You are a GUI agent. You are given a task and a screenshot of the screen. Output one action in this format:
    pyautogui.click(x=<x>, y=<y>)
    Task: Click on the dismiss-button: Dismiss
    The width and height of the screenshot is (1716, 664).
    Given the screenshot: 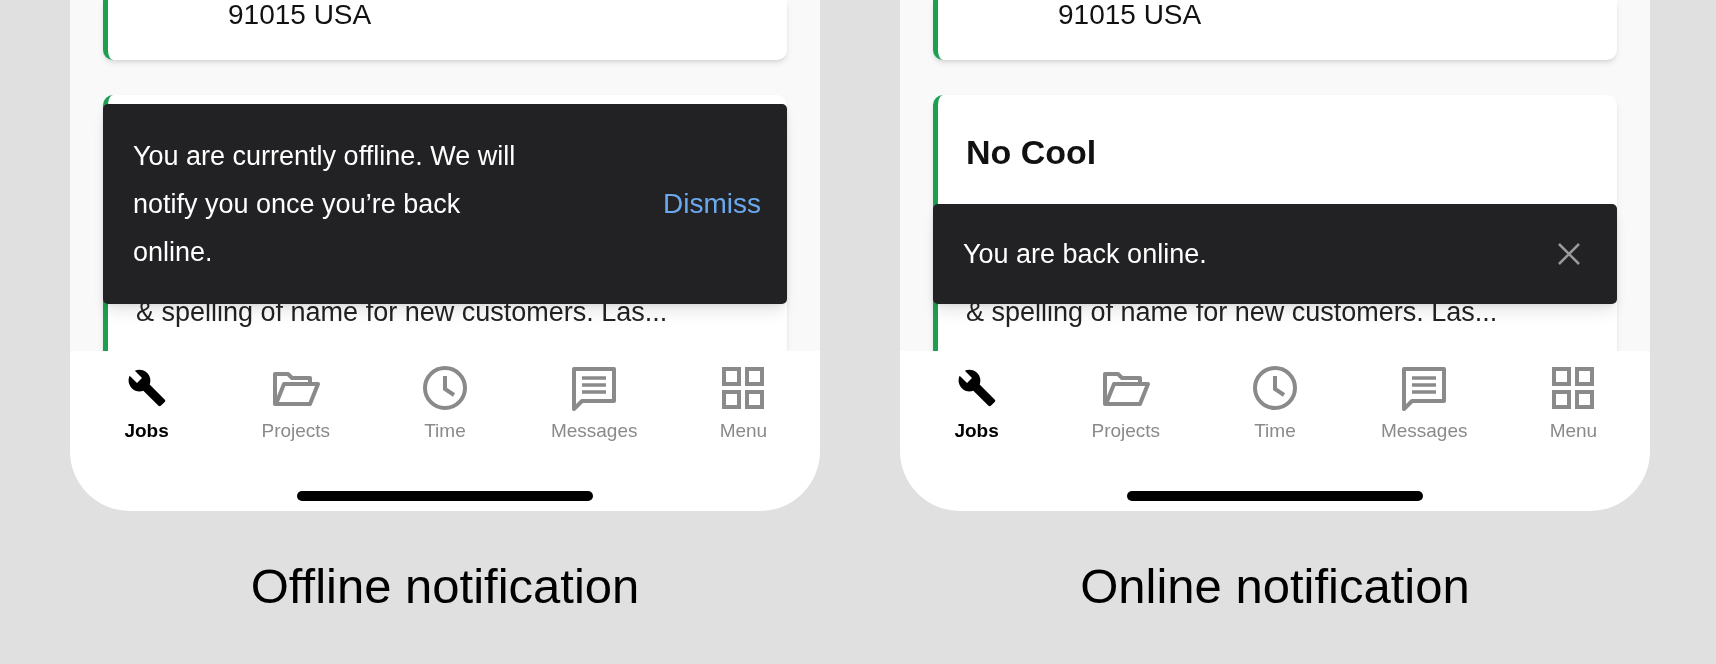 What is the action you would take?
    pyautogui.click(x=712, y=204)
    